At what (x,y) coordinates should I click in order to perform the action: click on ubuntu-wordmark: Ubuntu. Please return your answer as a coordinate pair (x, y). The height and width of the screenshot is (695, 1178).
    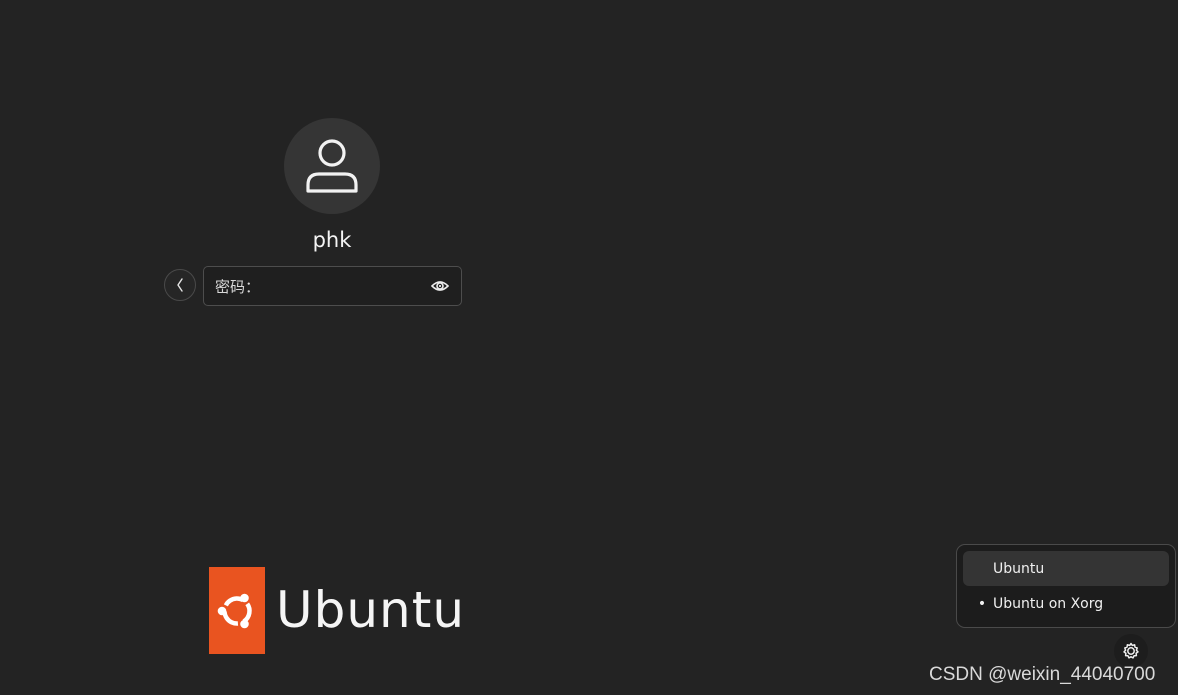
    Looking at the image, I should click on (371, 610).